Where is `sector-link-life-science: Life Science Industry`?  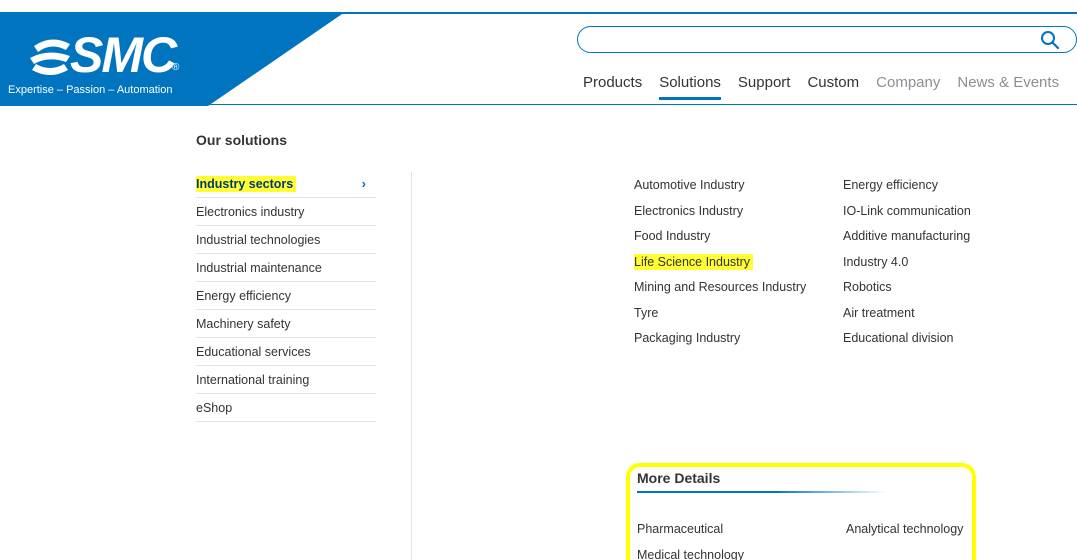 sector-link-life-science: Life Science Industry is located at coordinates (720, 266).